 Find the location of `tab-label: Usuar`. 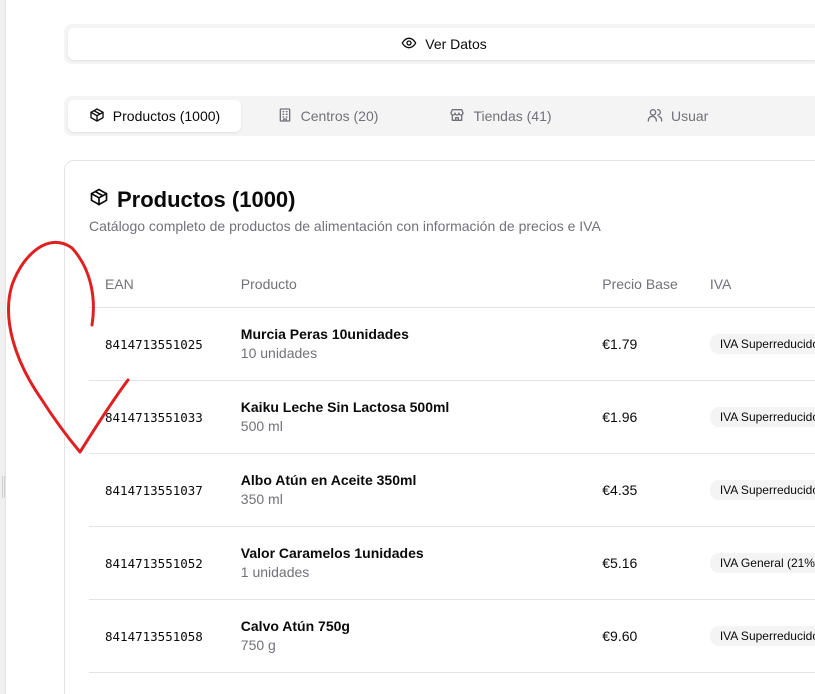

tab-label: Usuar is located at coordinates (690, 116).